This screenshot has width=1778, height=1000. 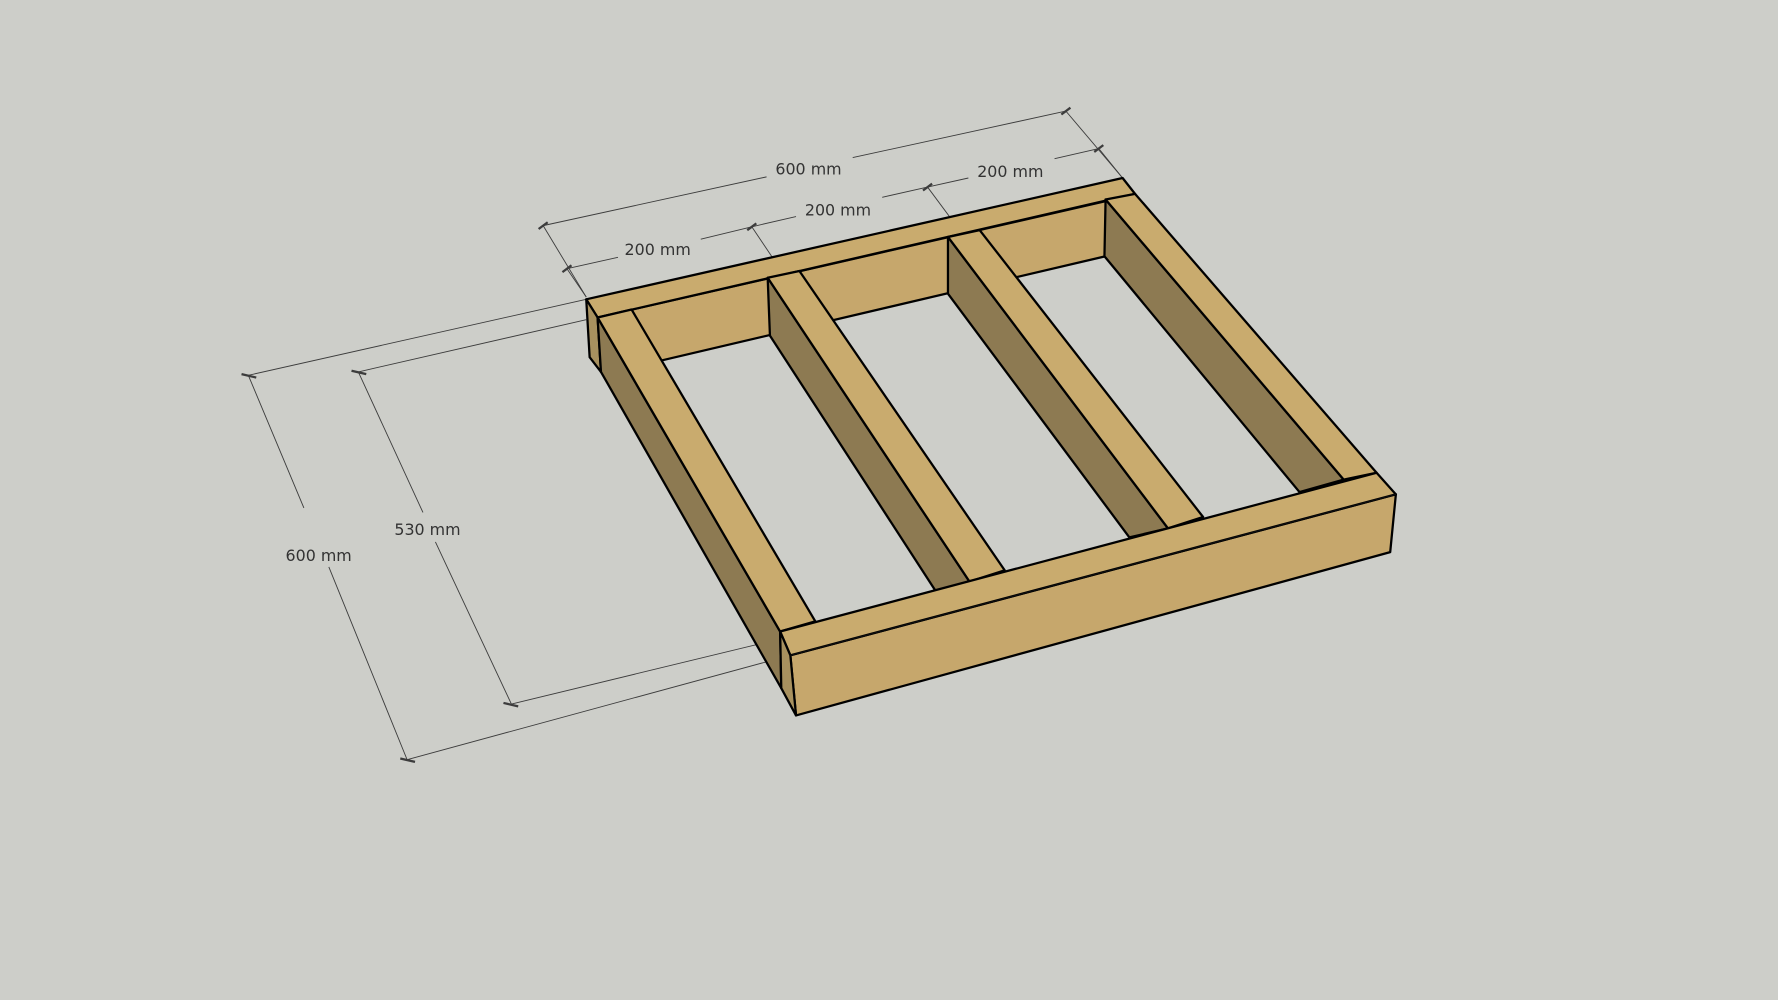 What do you see at coordinates (1010, 171) in the screenshot?
I see `dim-spacing-3: 200 mm` at bounding box center [1010, 171].